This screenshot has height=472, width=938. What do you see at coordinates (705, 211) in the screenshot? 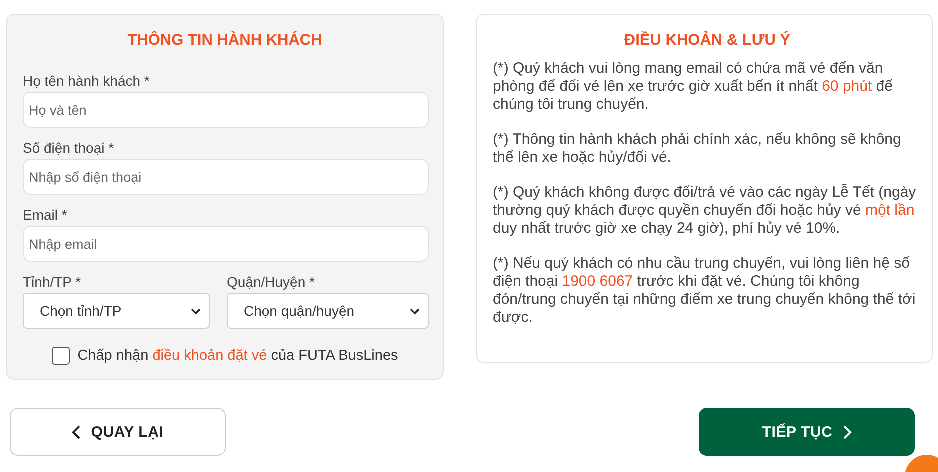
I see `terms-paragraph: (*) Quý khách không được đổi/trả vé vào các ngày Lễ Tết (ngày thường quý khách được quyền chuyển đổi hoặc hủy vé một lần duy nhất trước giờ xe chạy 24 giờ), phí hủy vé 10%.` at bounding box center [705, 211].